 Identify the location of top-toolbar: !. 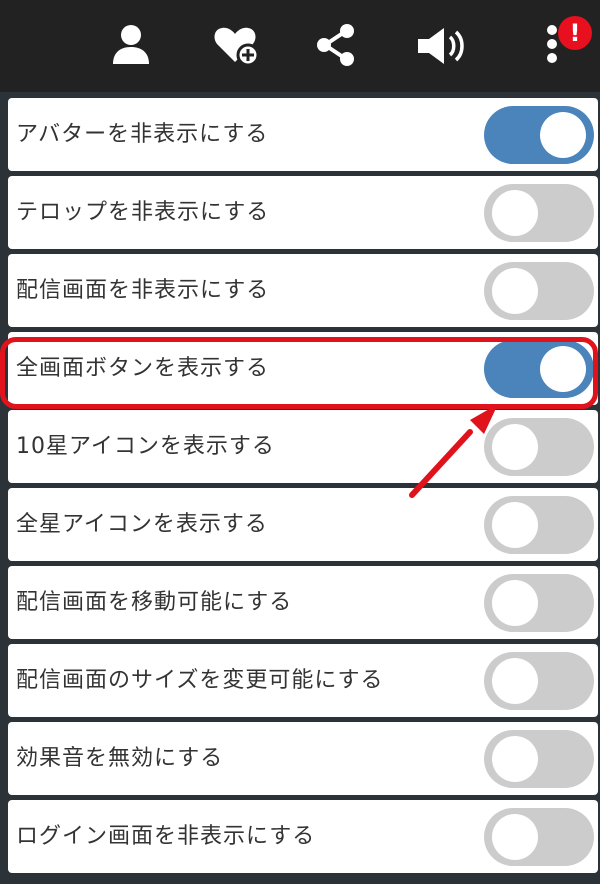
(300, 46).